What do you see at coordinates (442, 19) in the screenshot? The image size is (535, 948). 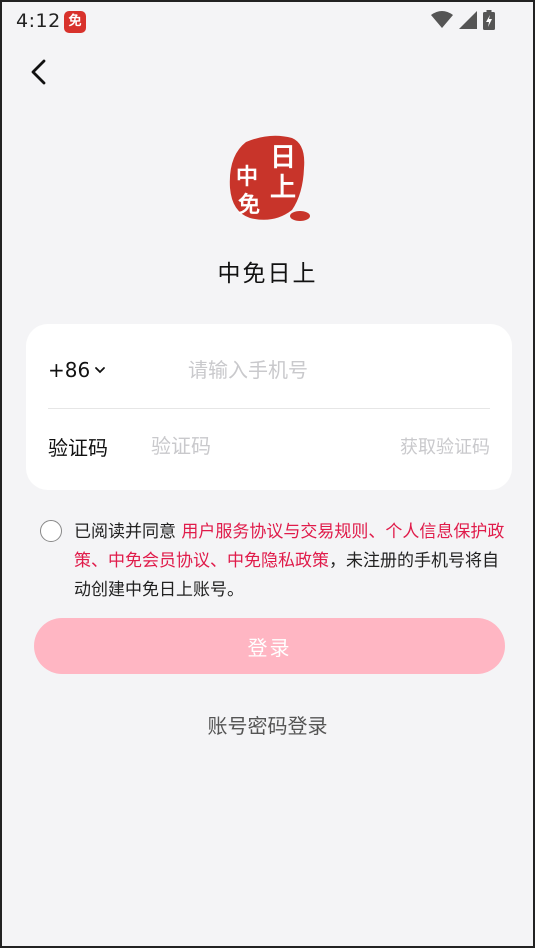 I see `wifi-icon` at bounding box center [442, 19].